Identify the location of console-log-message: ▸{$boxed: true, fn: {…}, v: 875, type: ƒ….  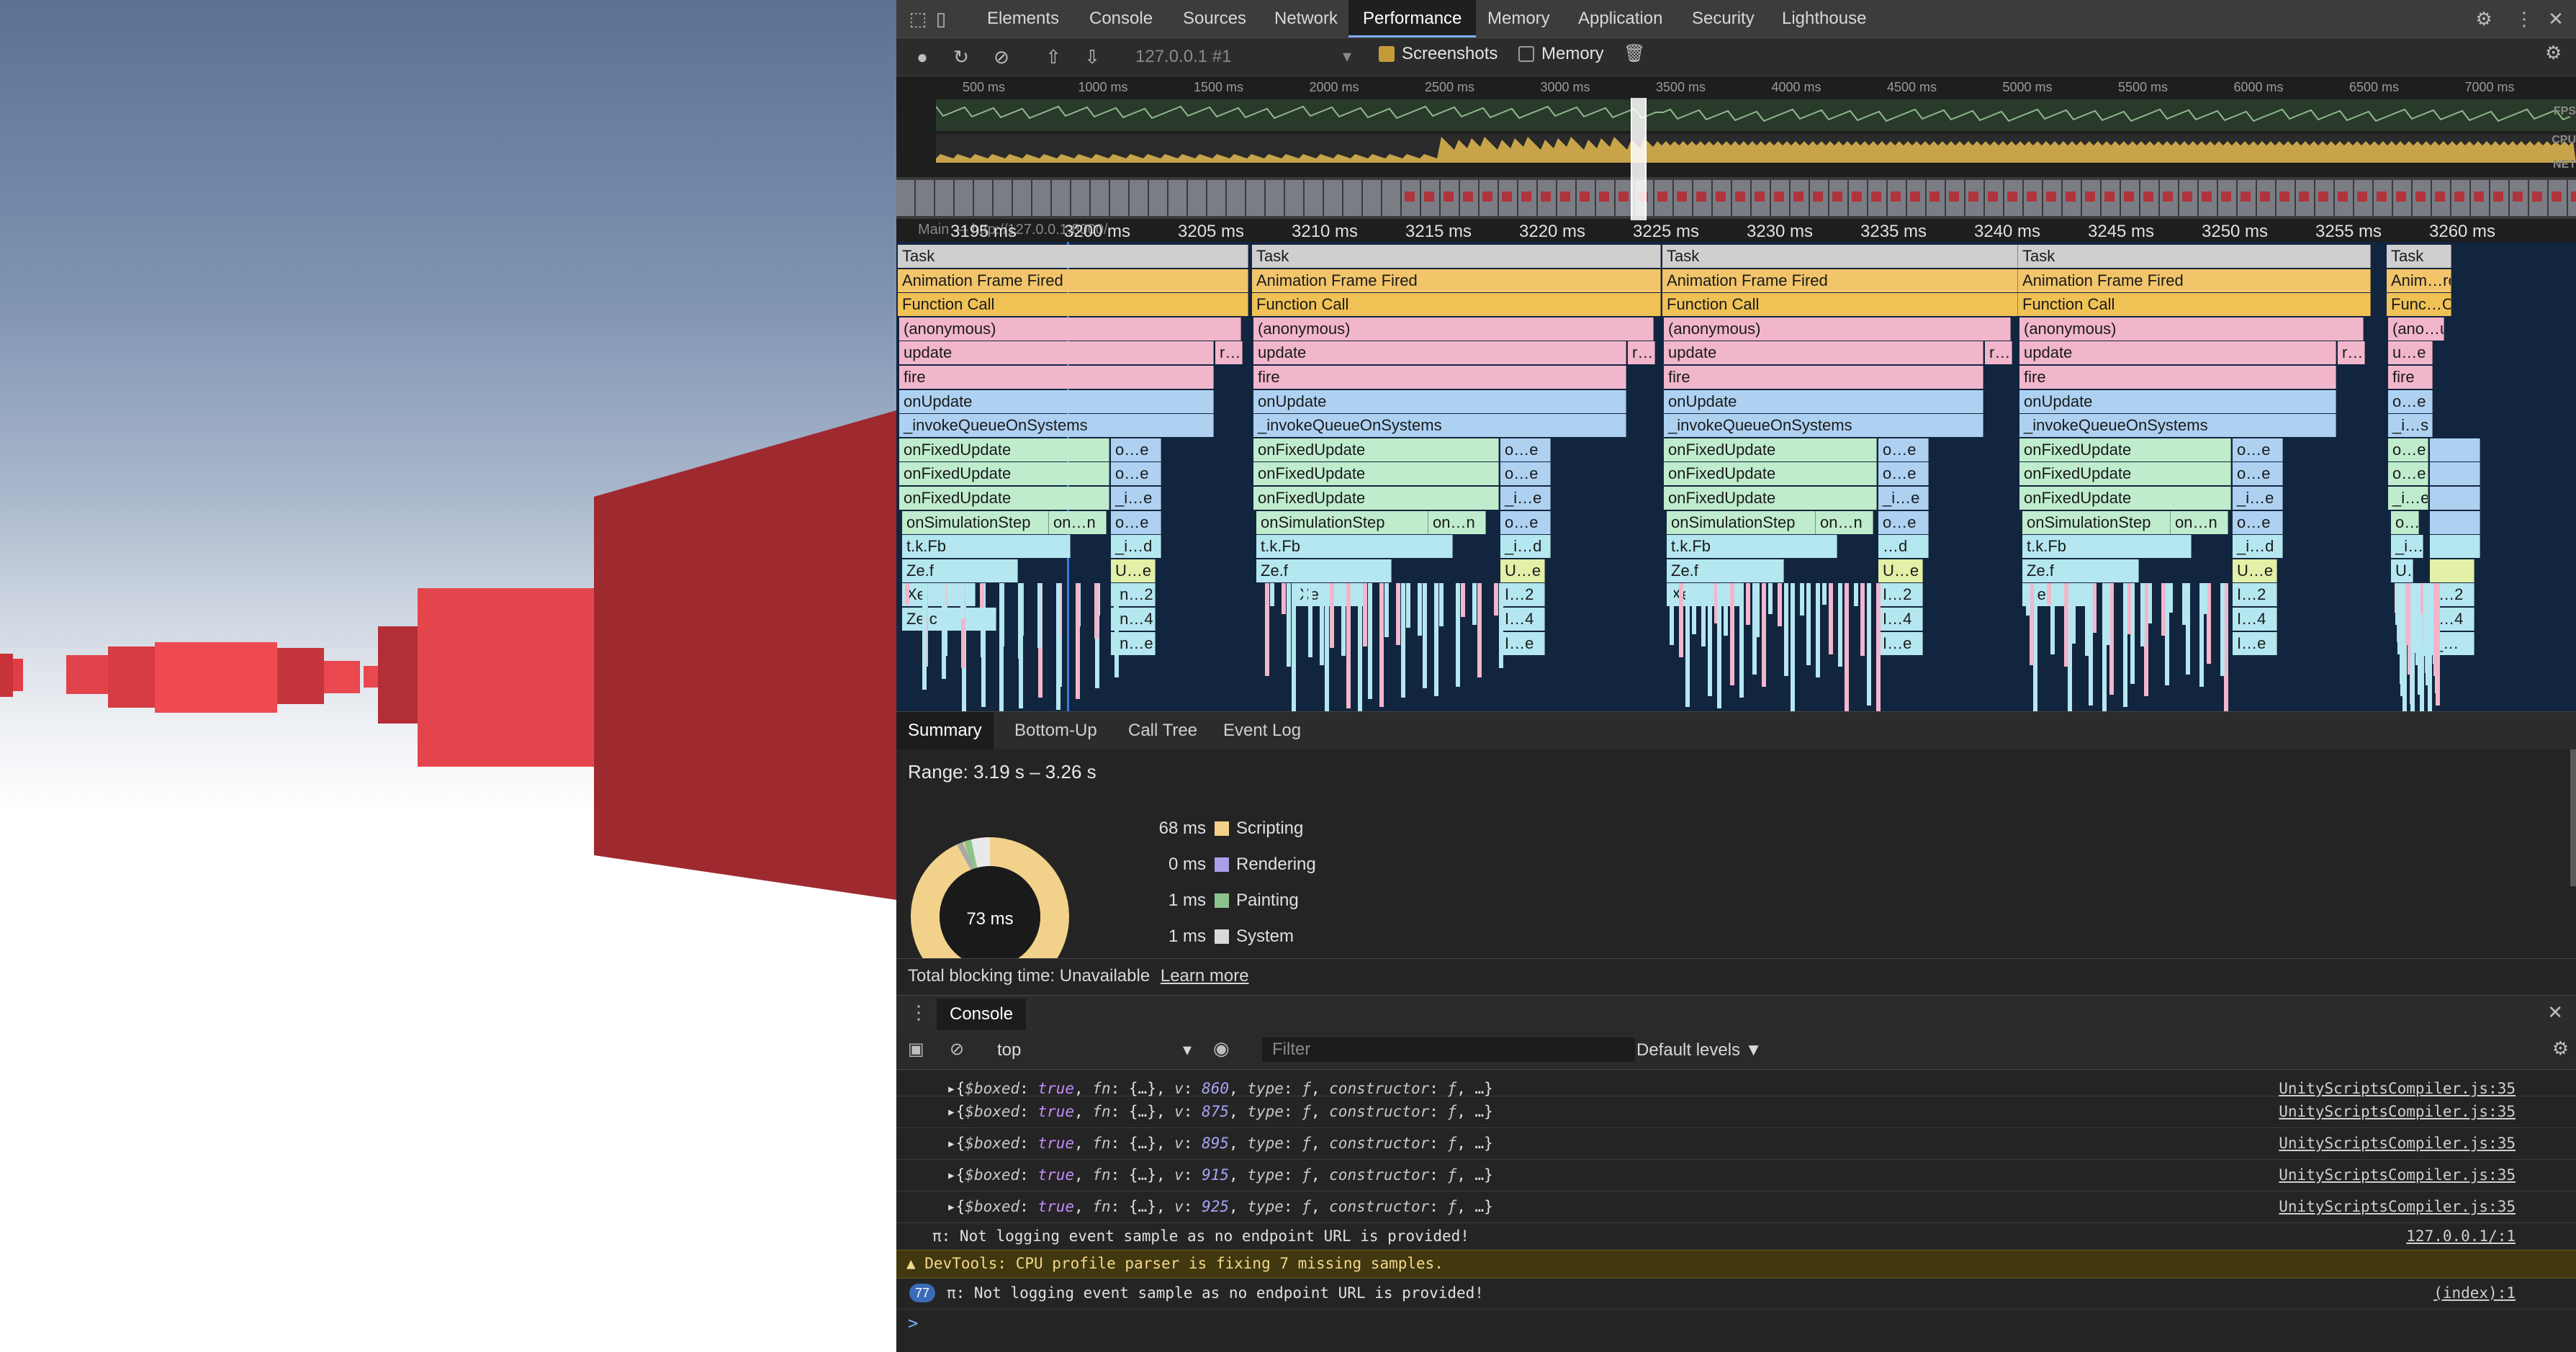
(1220, 1111).